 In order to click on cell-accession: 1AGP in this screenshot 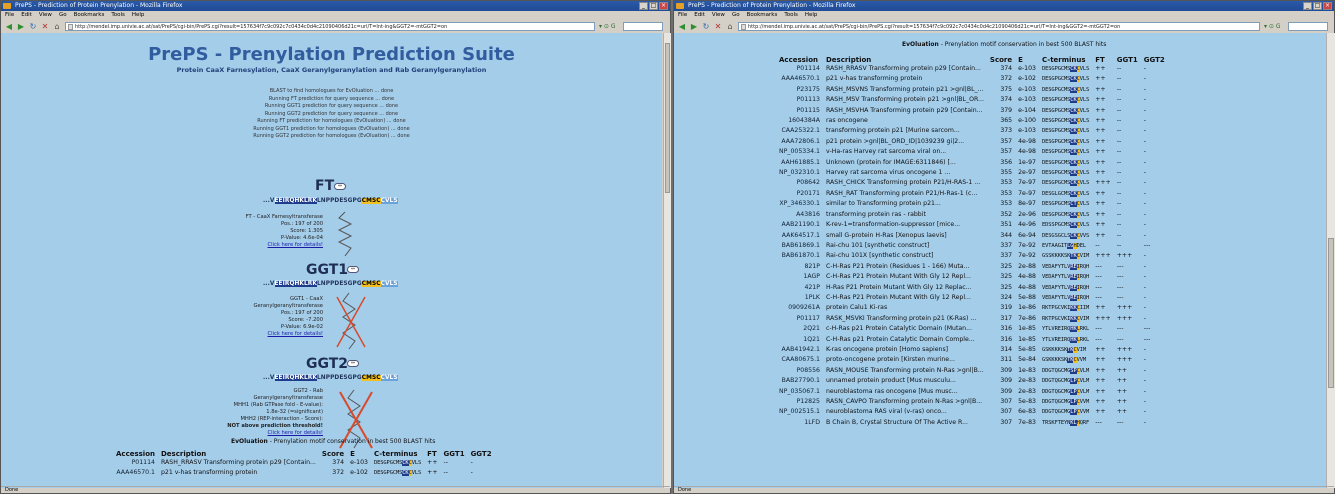, I will do `click(799, 277)`.